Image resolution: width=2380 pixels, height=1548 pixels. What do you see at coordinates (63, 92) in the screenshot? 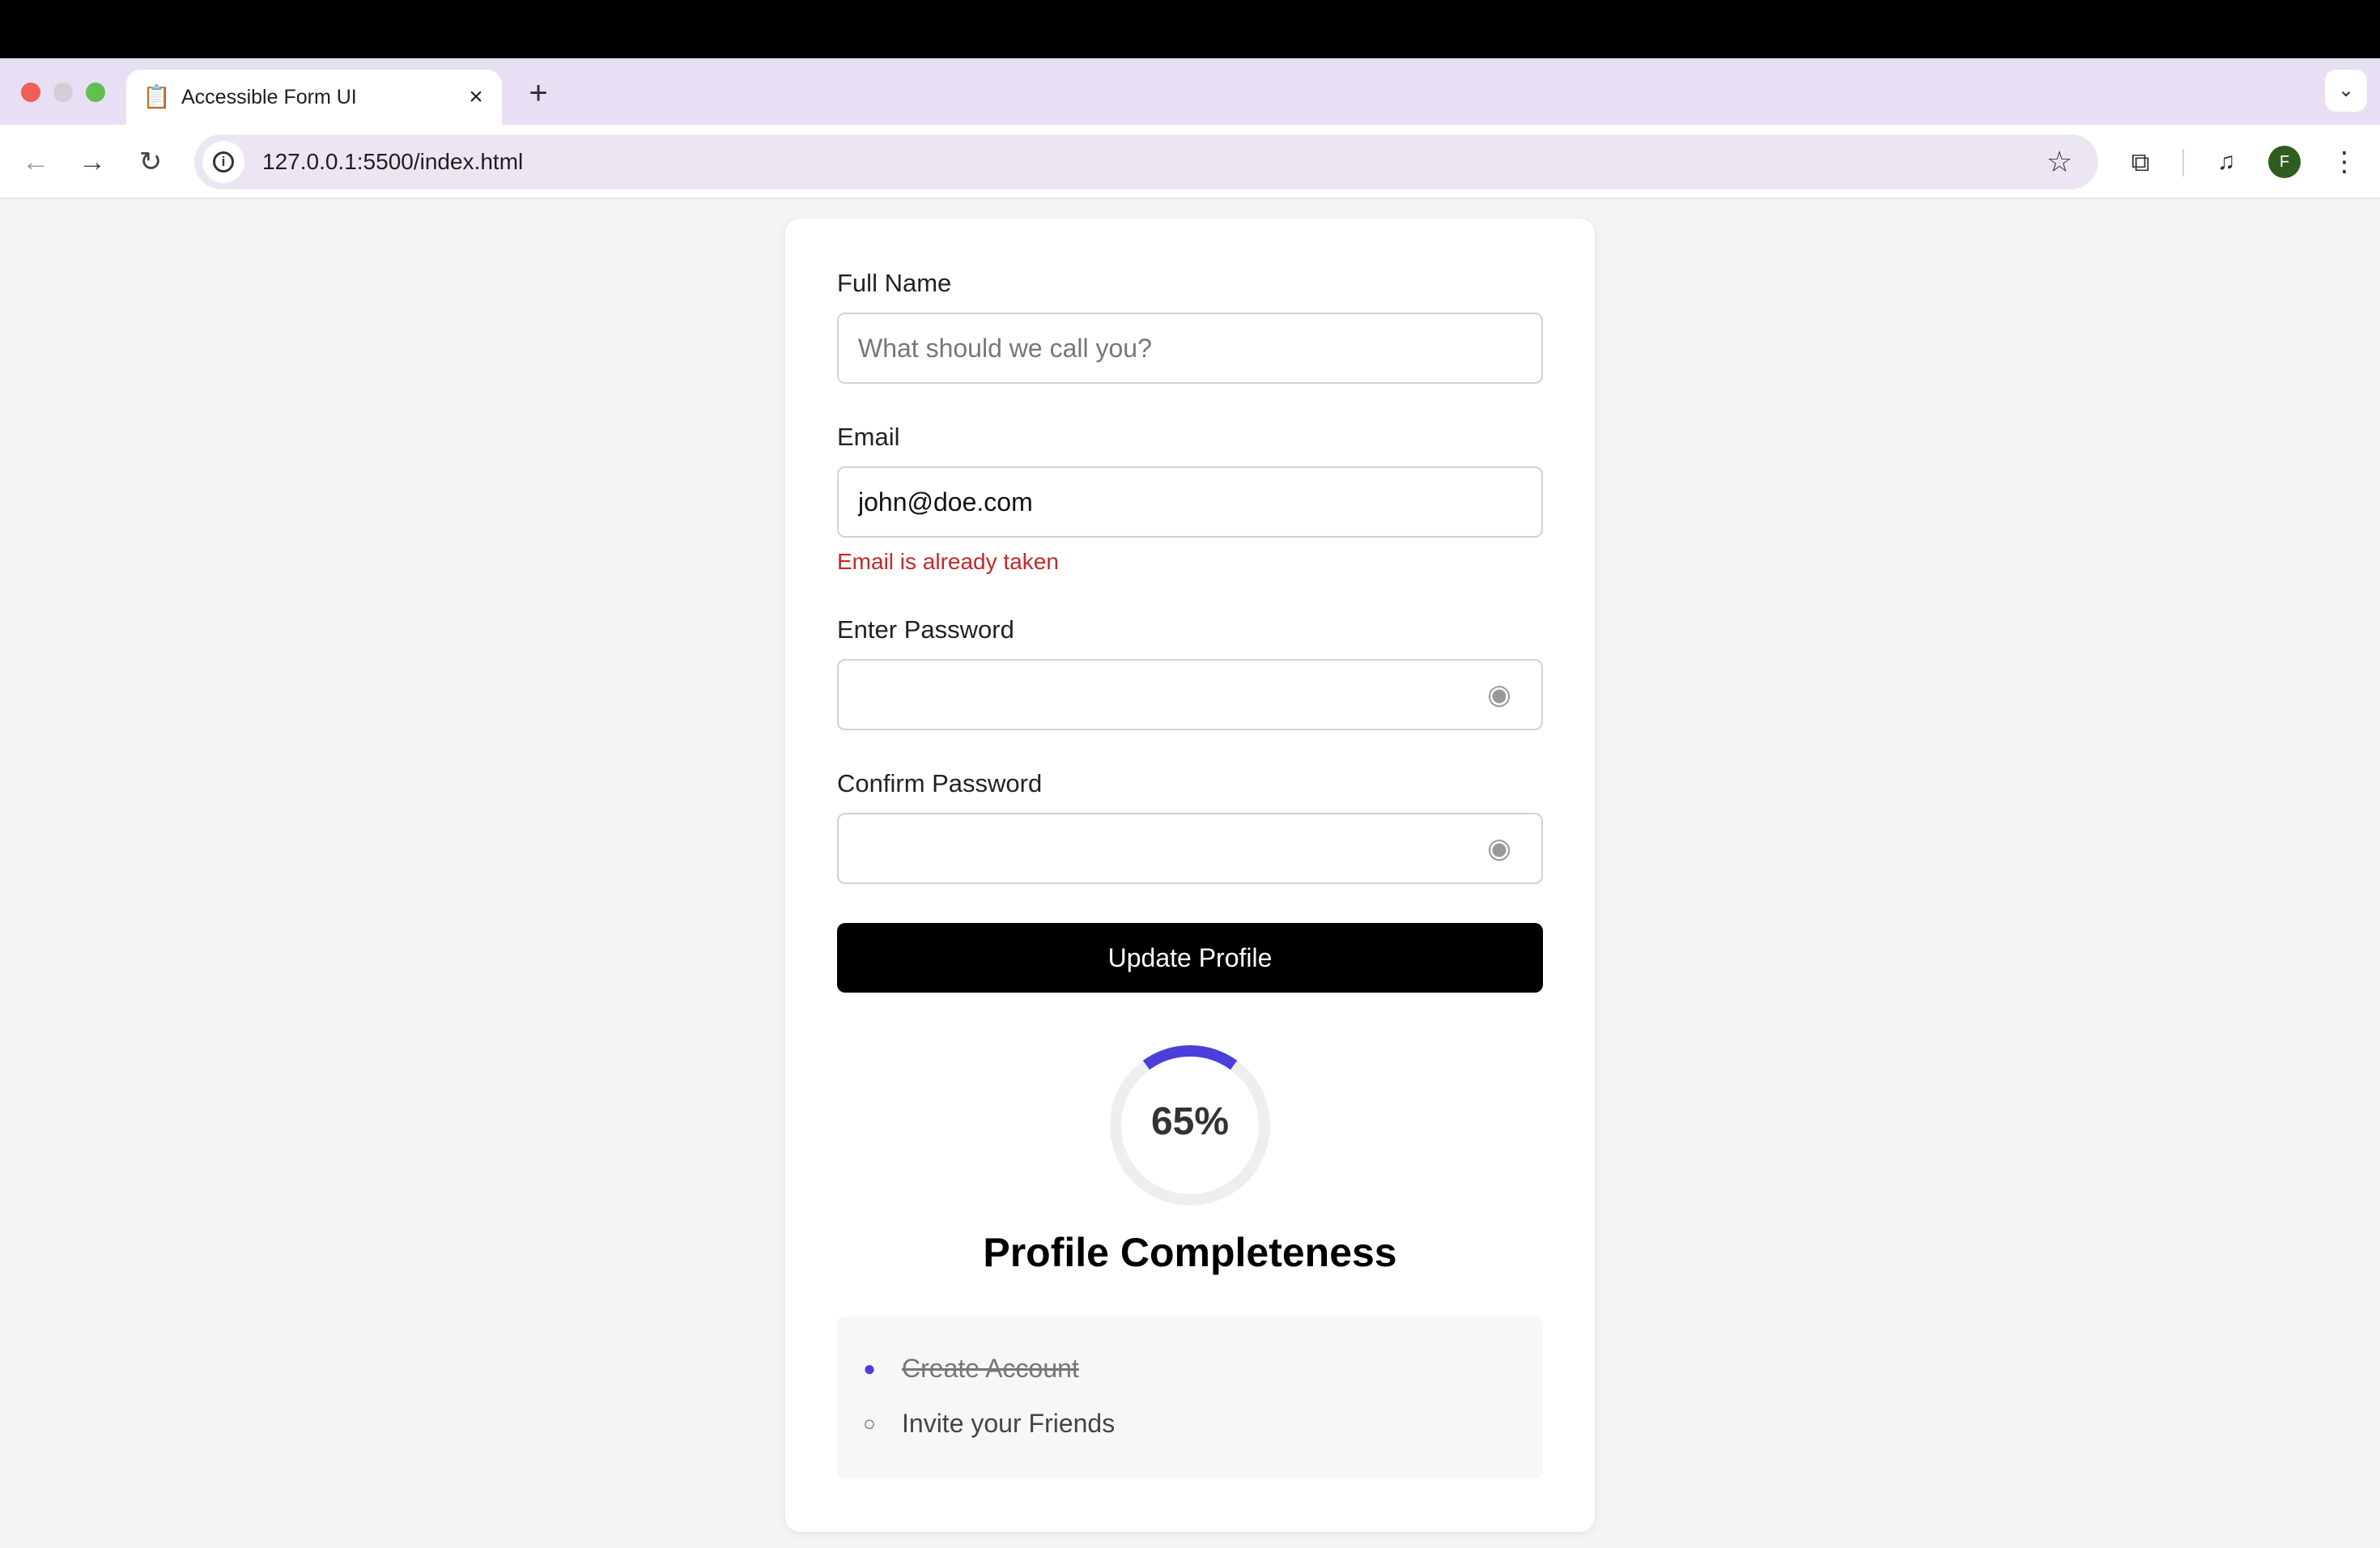
I see `minimize-window-button` at bounding box center [63, 92].